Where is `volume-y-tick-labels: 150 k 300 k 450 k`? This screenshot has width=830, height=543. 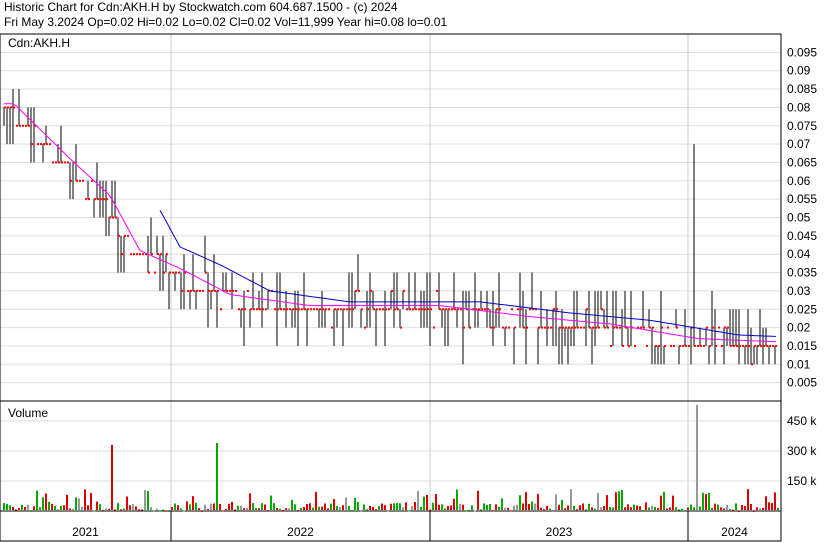
volume-y-tick-labels: 150 k 300 k 450 k is located at coordinates (802, 451).